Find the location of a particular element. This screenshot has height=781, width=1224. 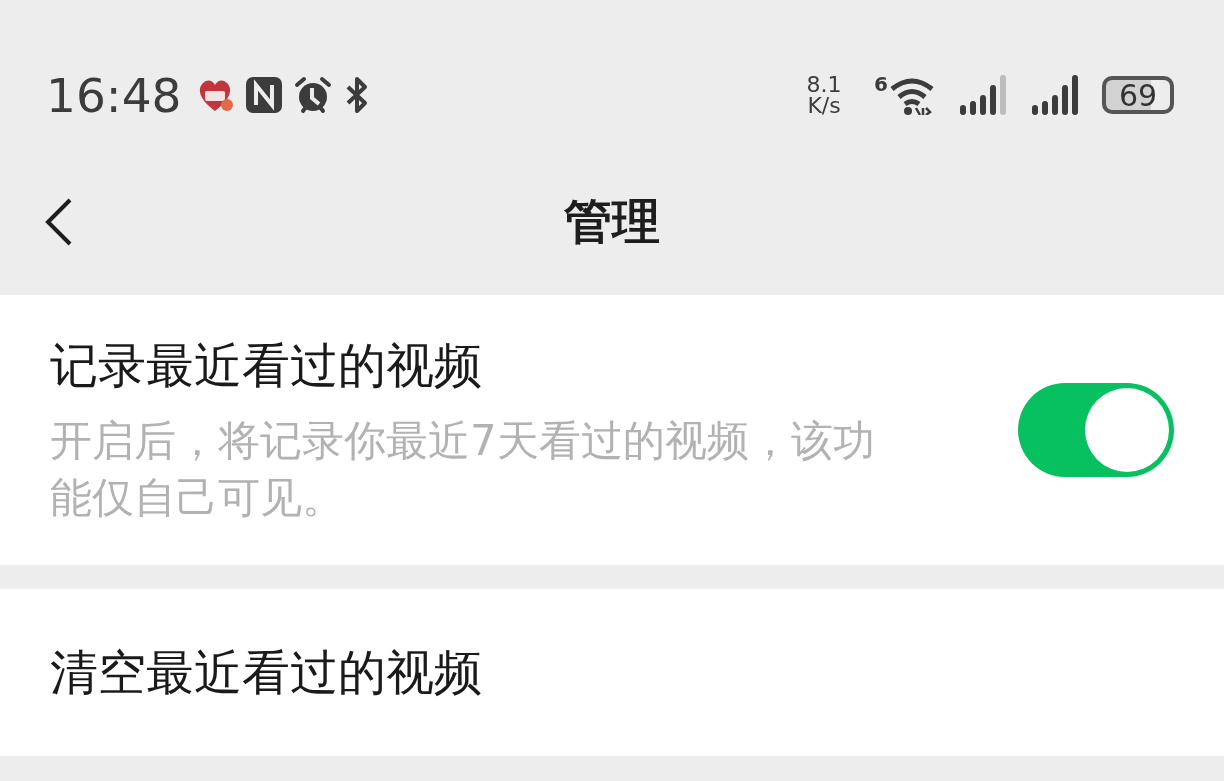

nfc-icon is located at coordinates (264, 95).